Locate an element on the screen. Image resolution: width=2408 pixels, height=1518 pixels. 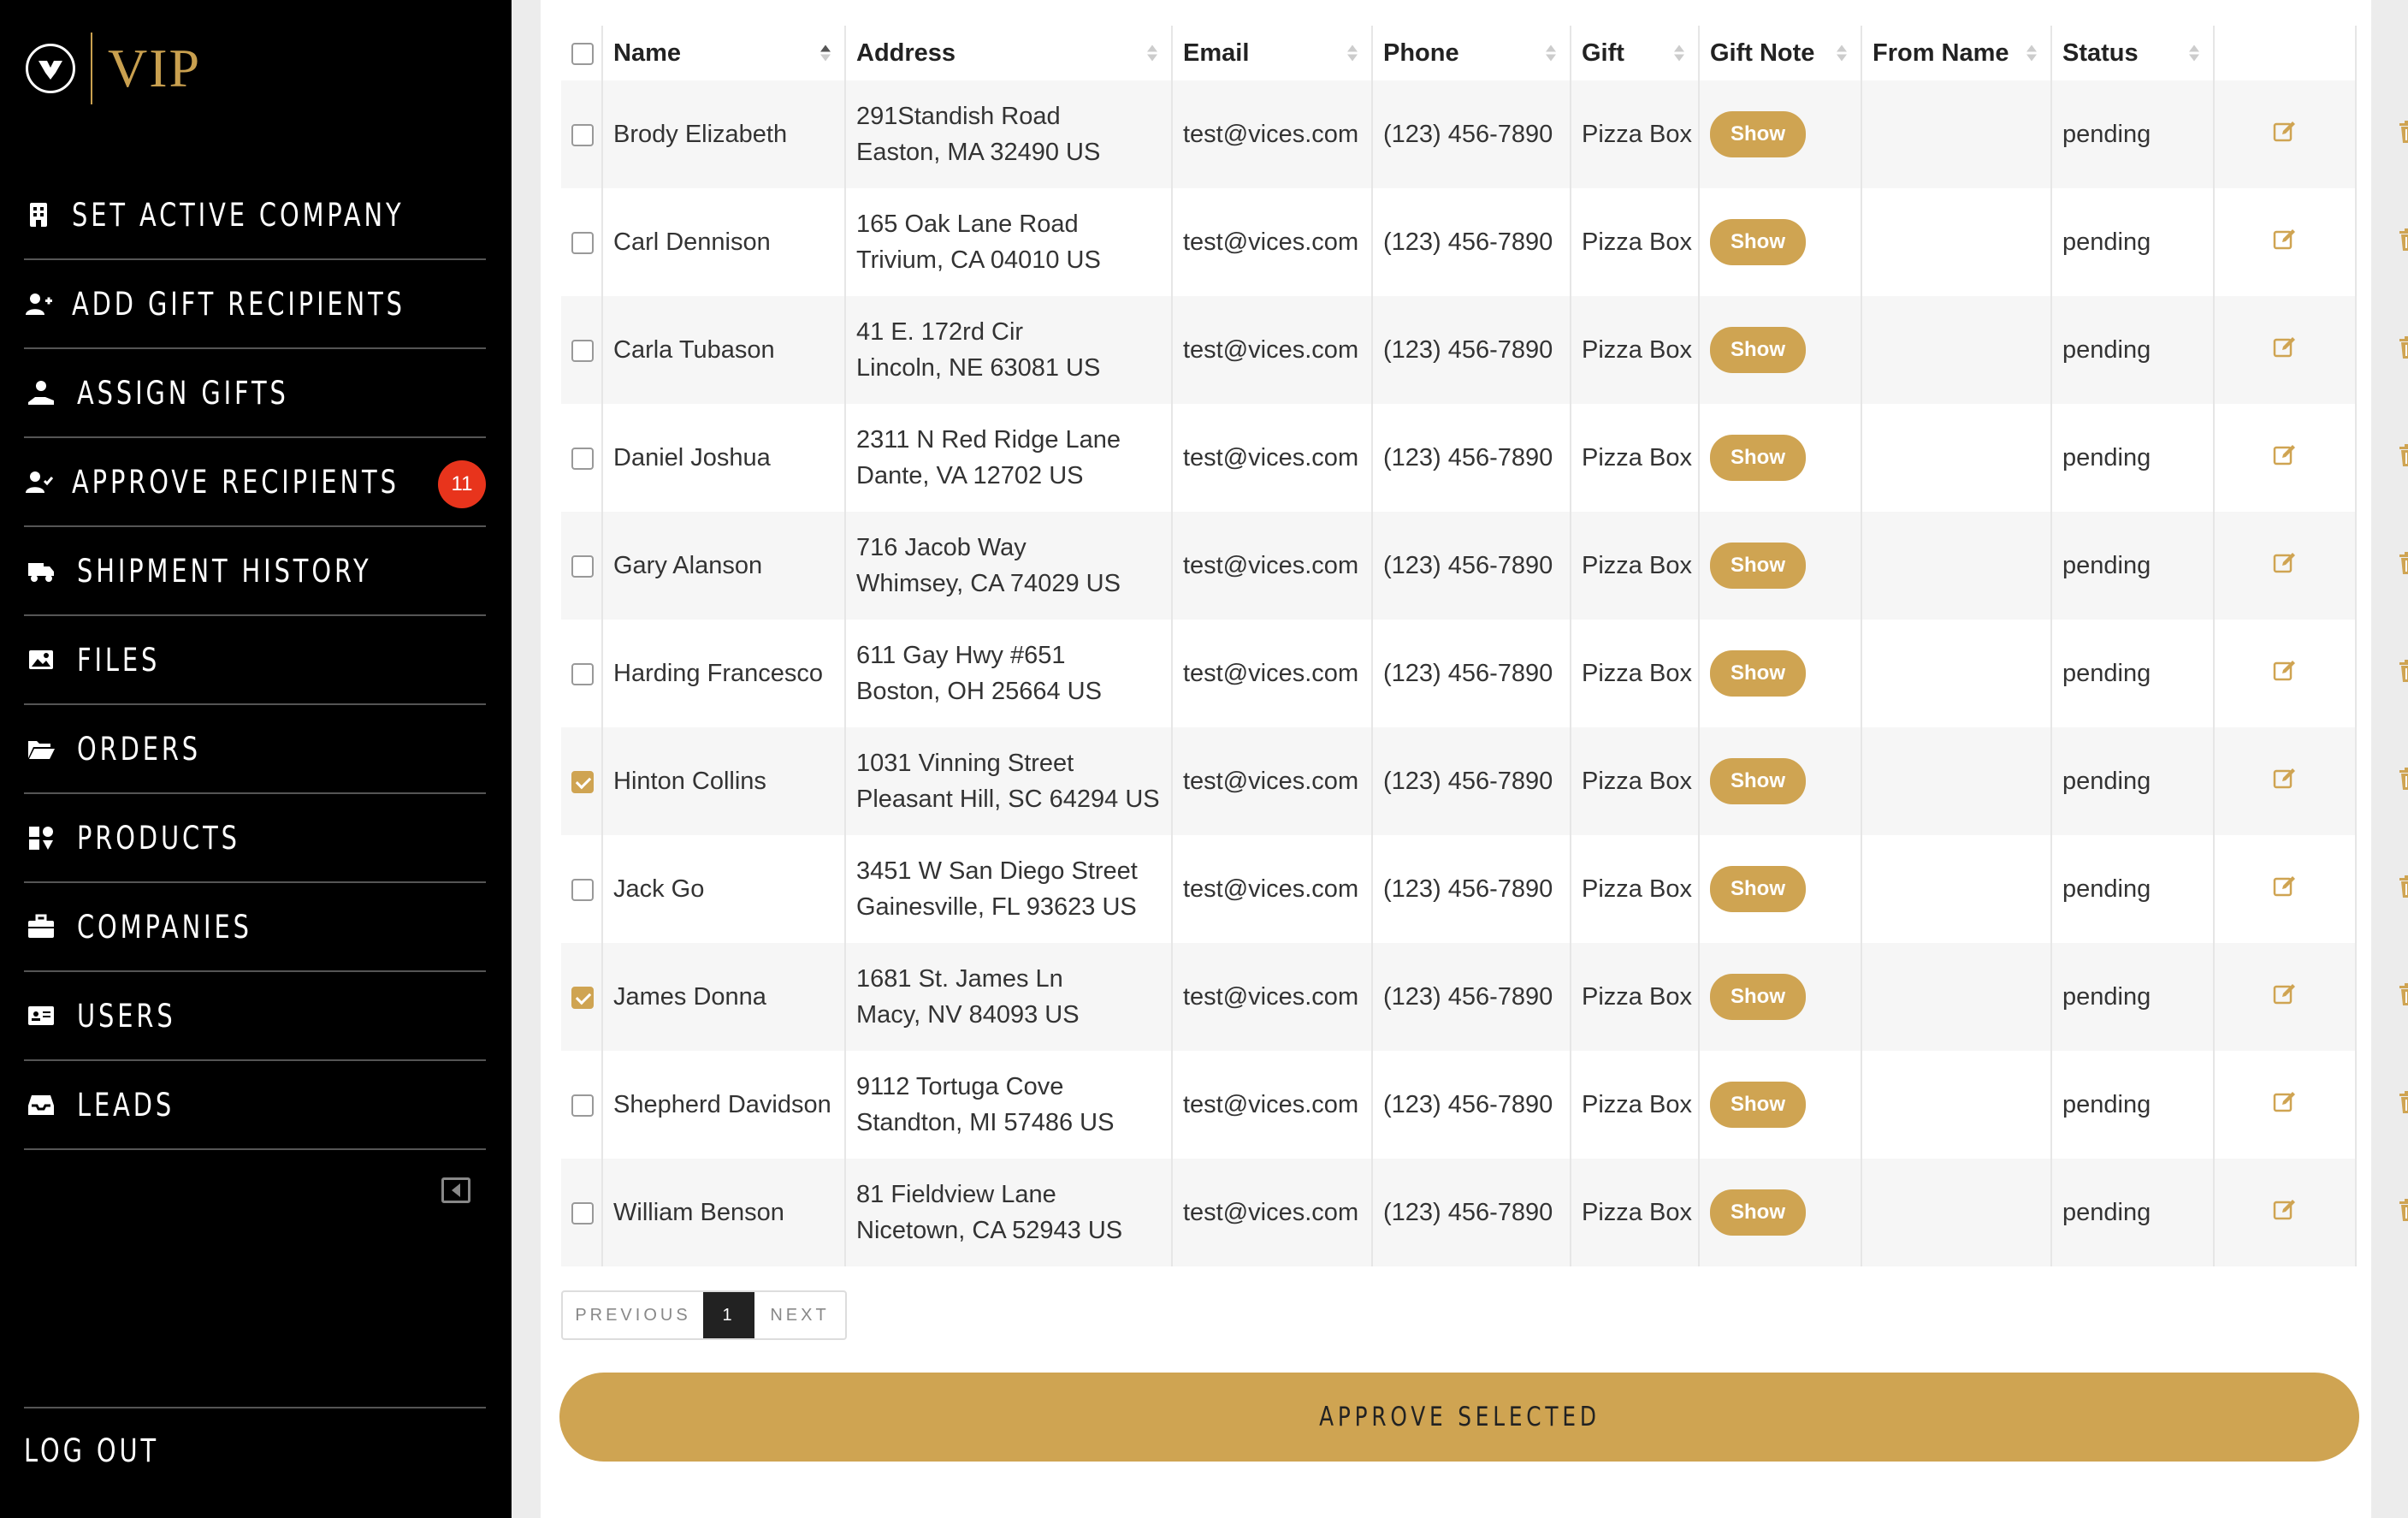
logout-button: LOG OUT is located at coordinates (255, 1449).